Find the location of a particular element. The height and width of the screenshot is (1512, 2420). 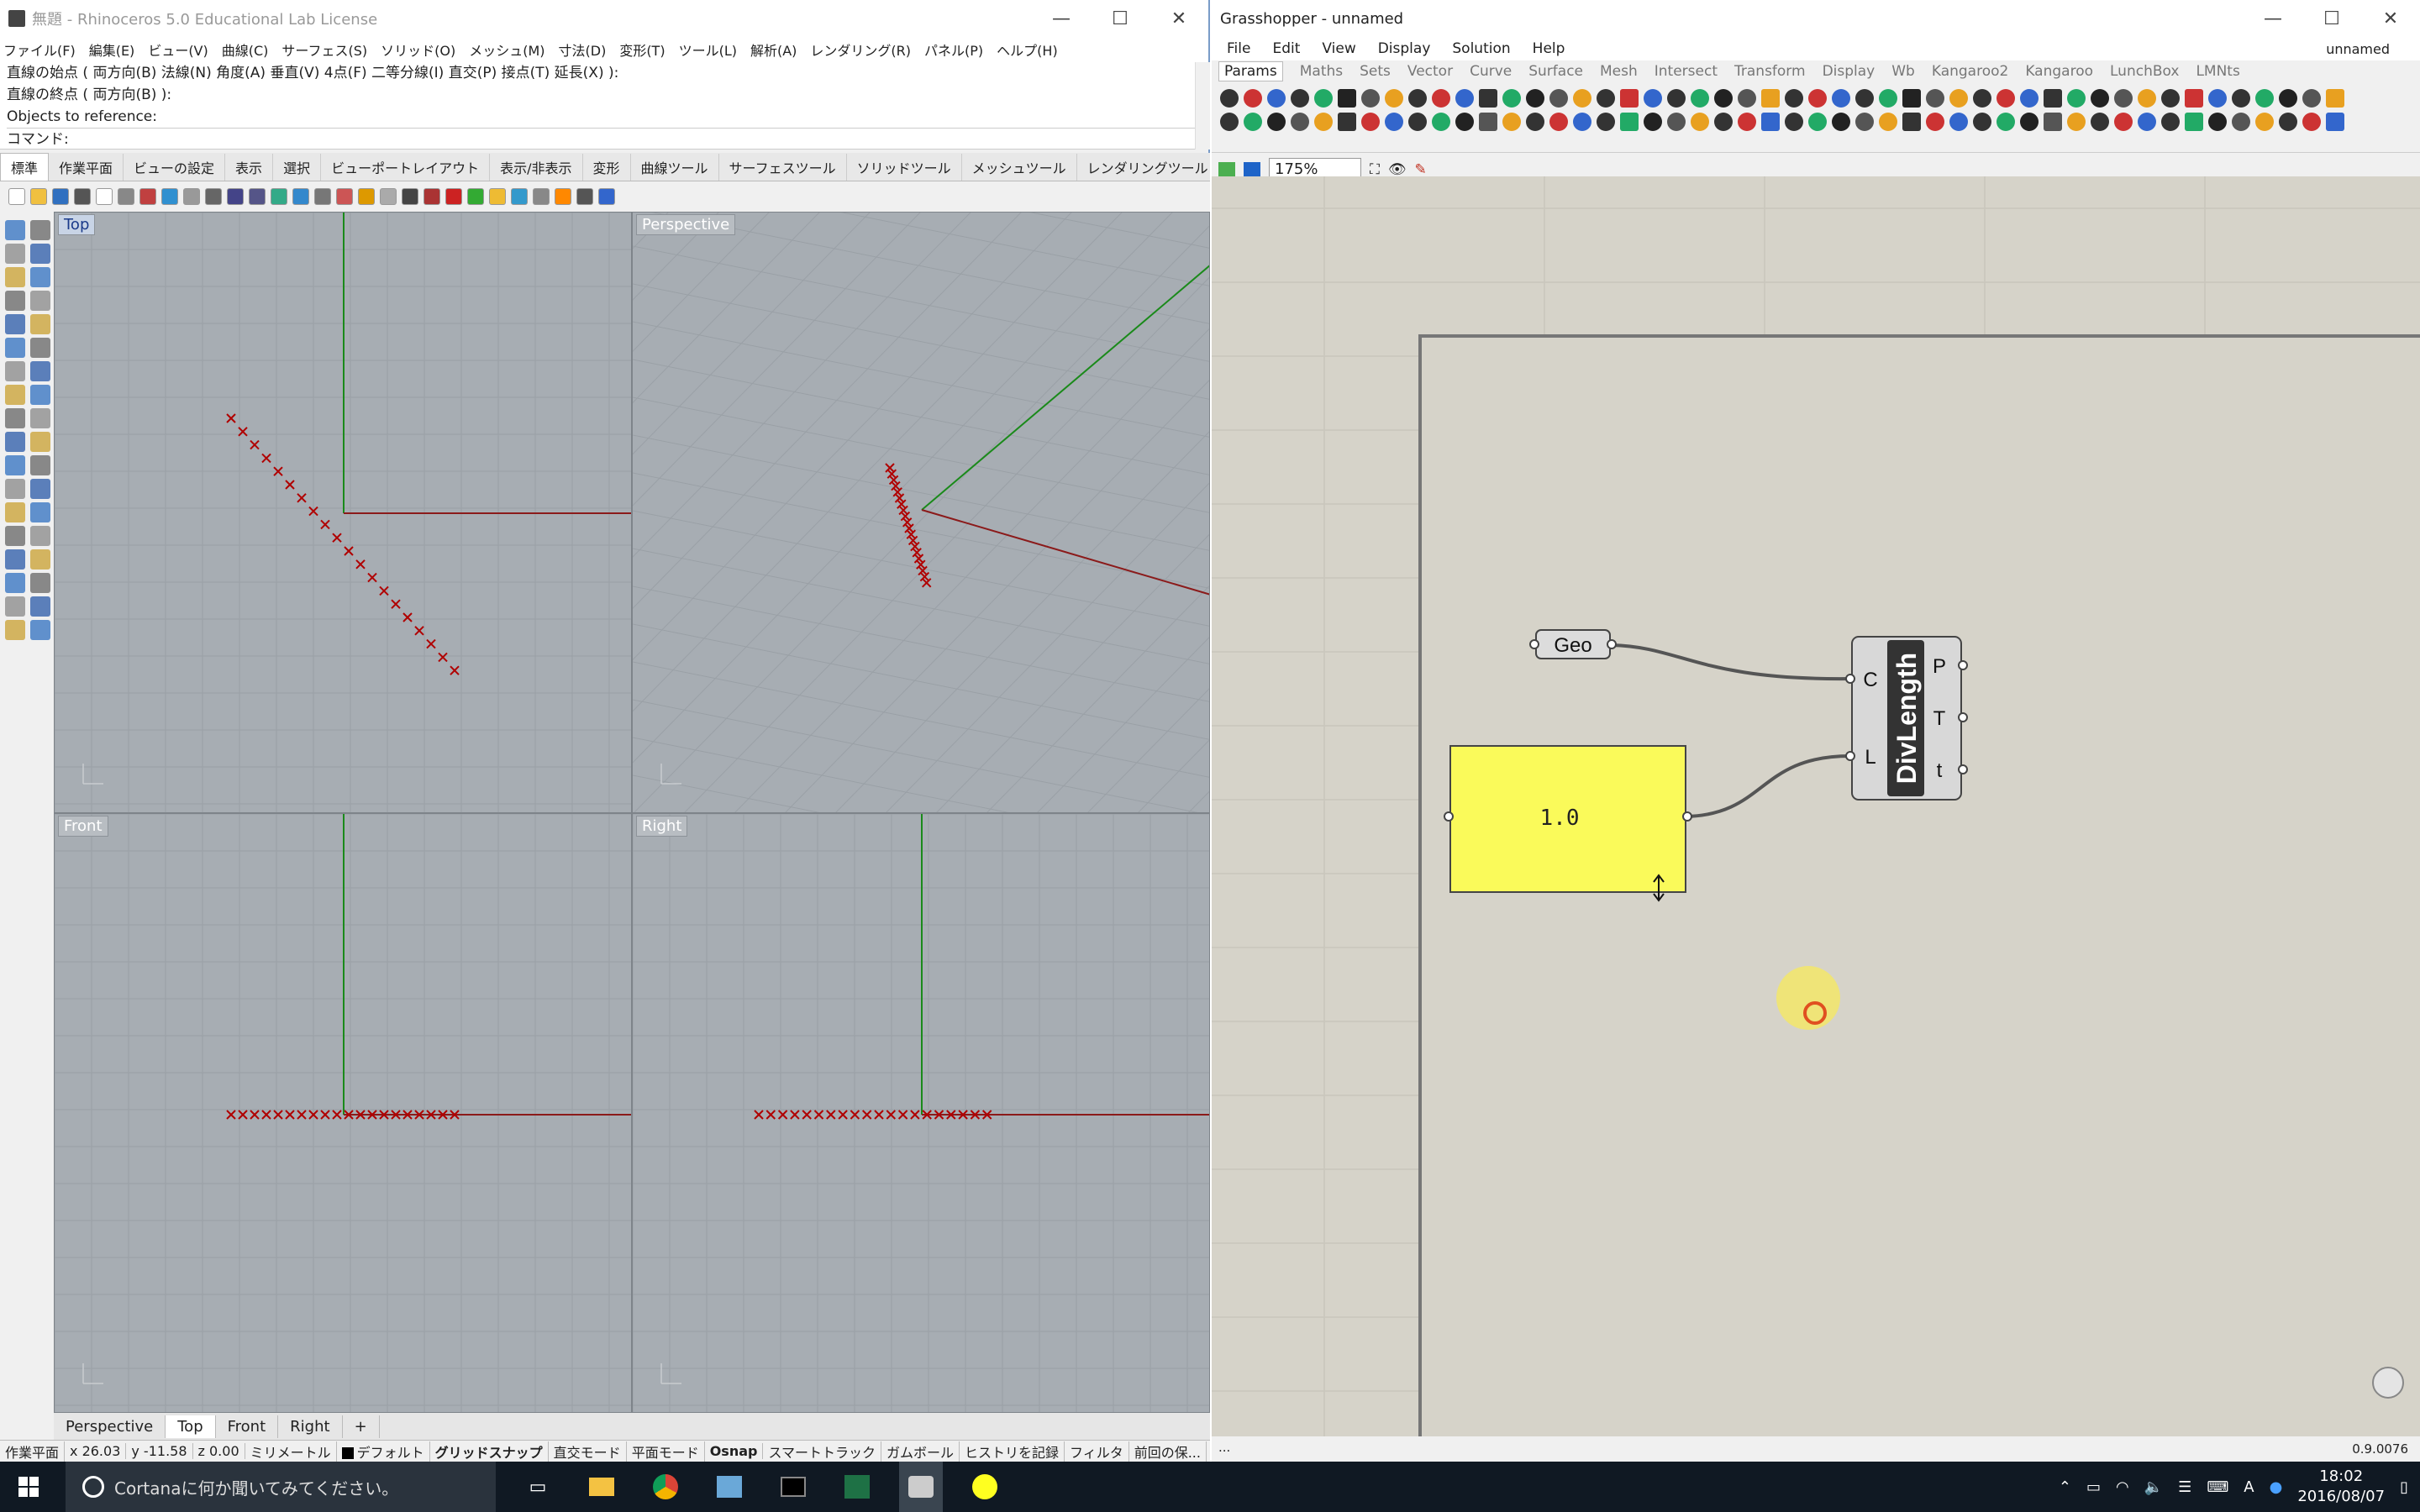

gh-menu-display: Display is located at coordinates (1405, 48).